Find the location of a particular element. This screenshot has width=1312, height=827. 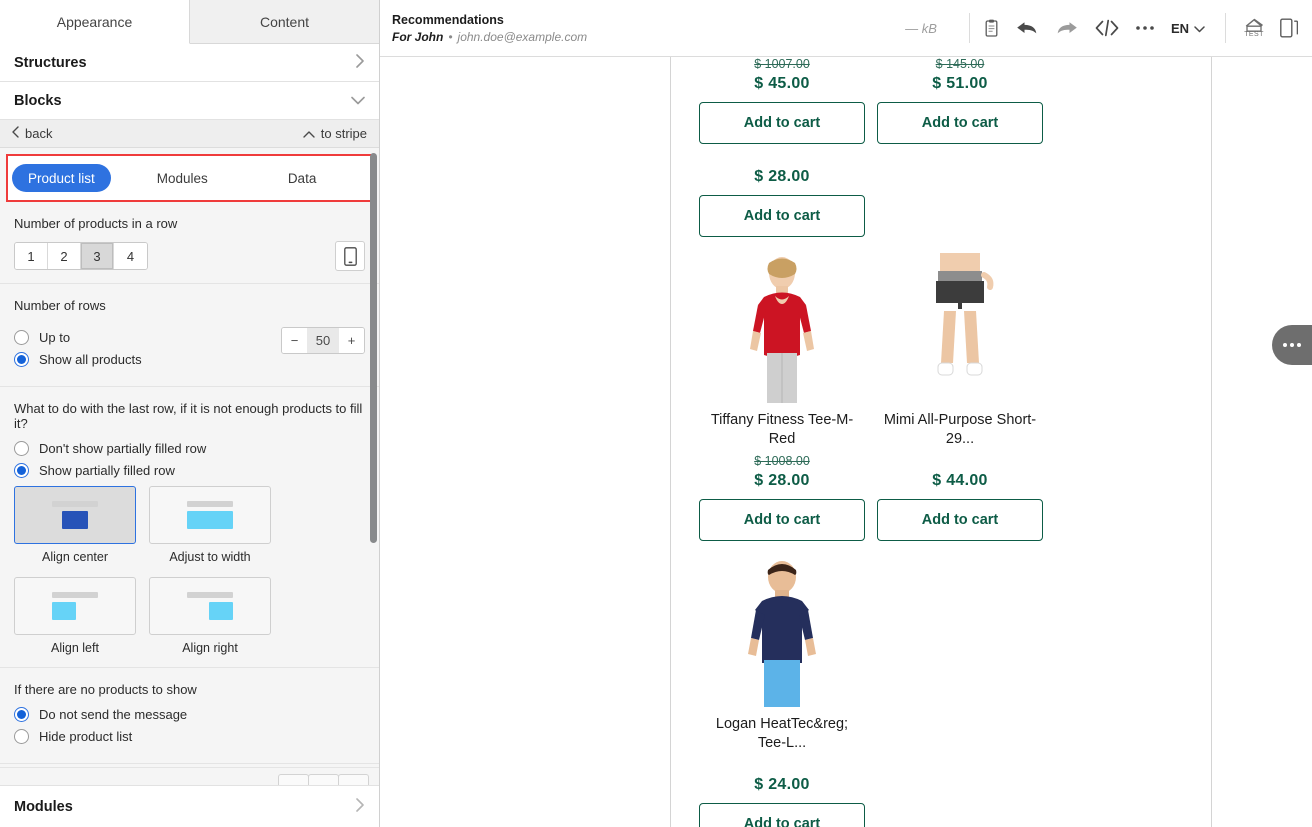

block-tab-data: Data is located at coordinates (302, 178).